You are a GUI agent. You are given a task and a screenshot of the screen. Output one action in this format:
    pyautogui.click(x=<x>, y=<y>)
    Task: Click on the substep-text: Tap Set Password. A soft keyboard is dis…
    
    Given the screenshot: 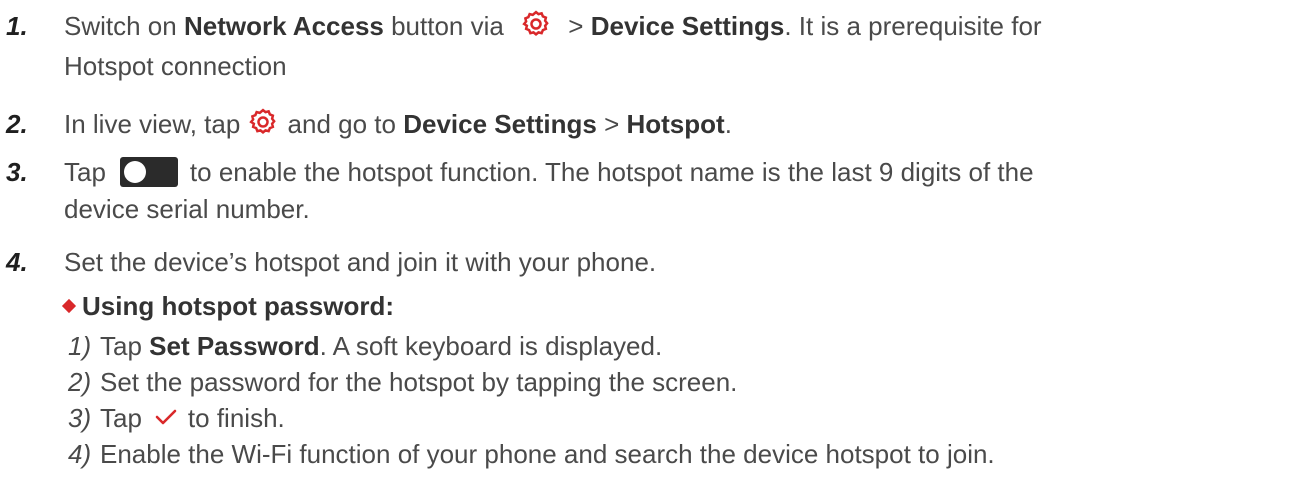 What is the action you would take?
    pyautogui.click(x=381, y=346)
    